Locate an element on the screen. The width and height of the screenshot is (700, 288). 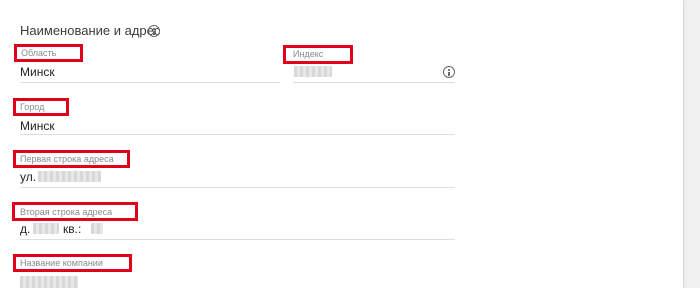
address-line1-value: ул. is located at coordinates (28, 177).